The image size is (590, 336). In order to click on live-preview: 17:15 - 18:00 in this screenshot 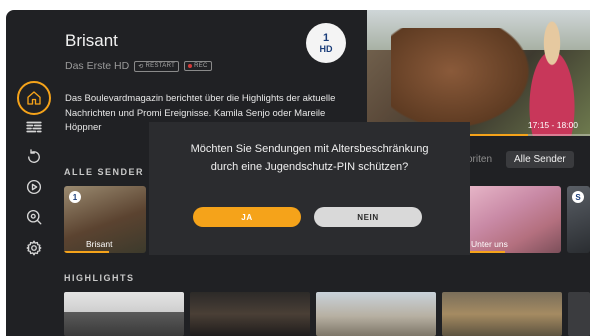, I will do `click(478, 73)`.